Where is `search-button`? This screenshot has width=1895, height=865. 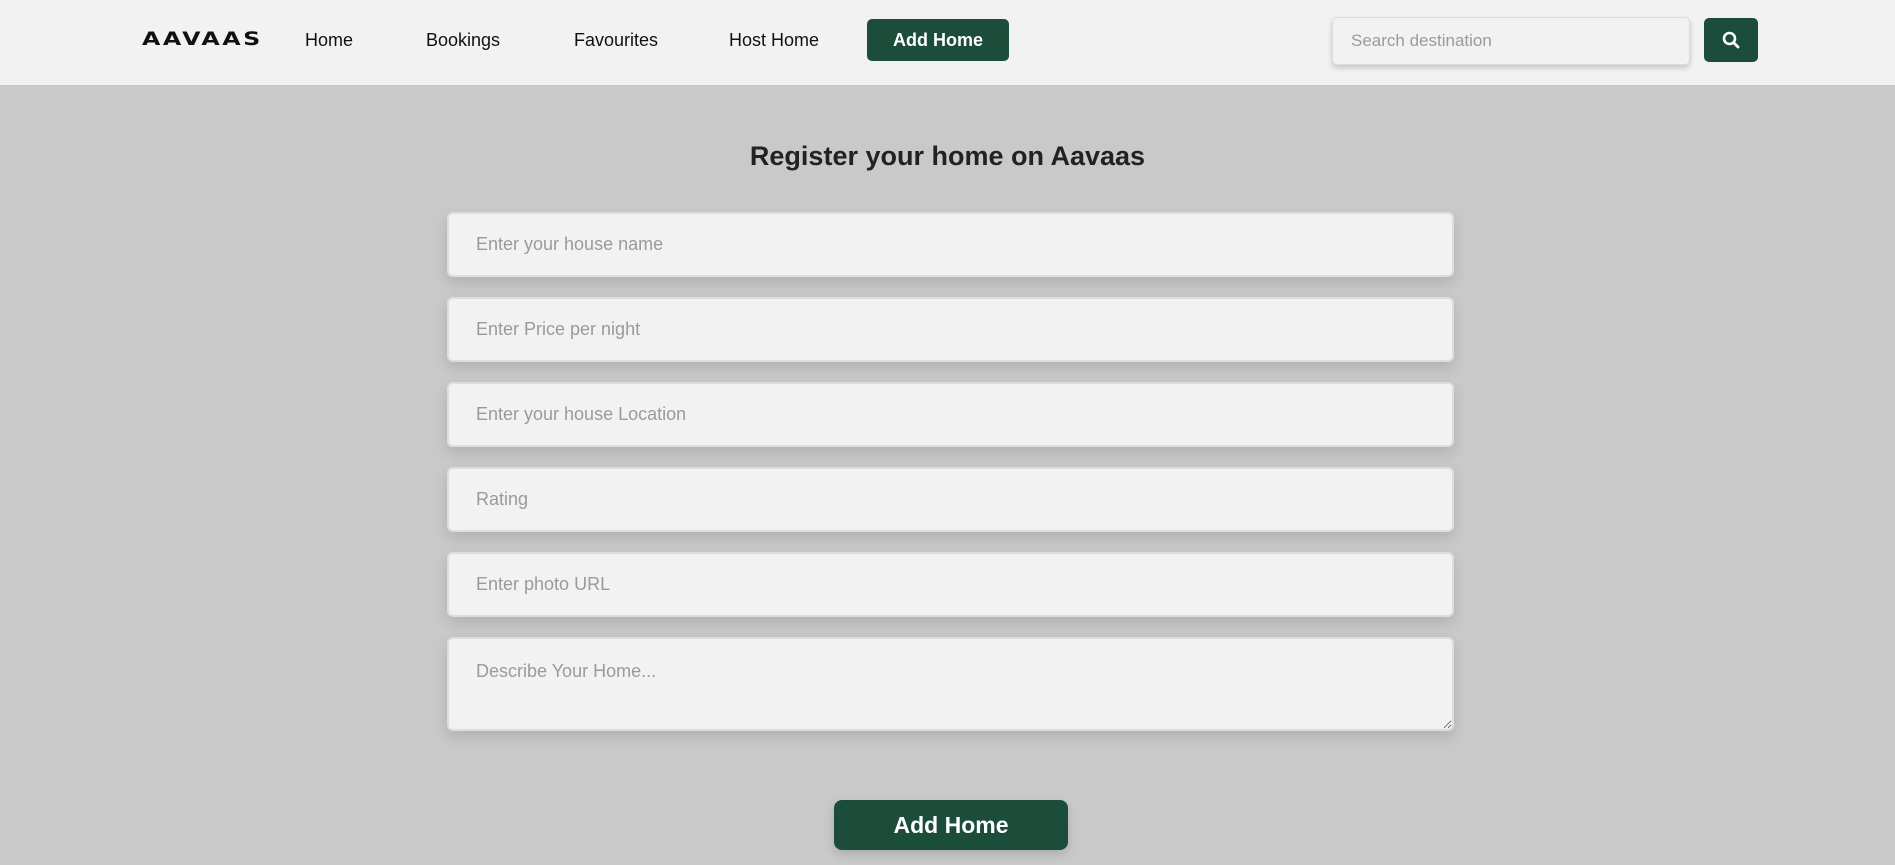 search-button is located at coordinates (1731, 40).